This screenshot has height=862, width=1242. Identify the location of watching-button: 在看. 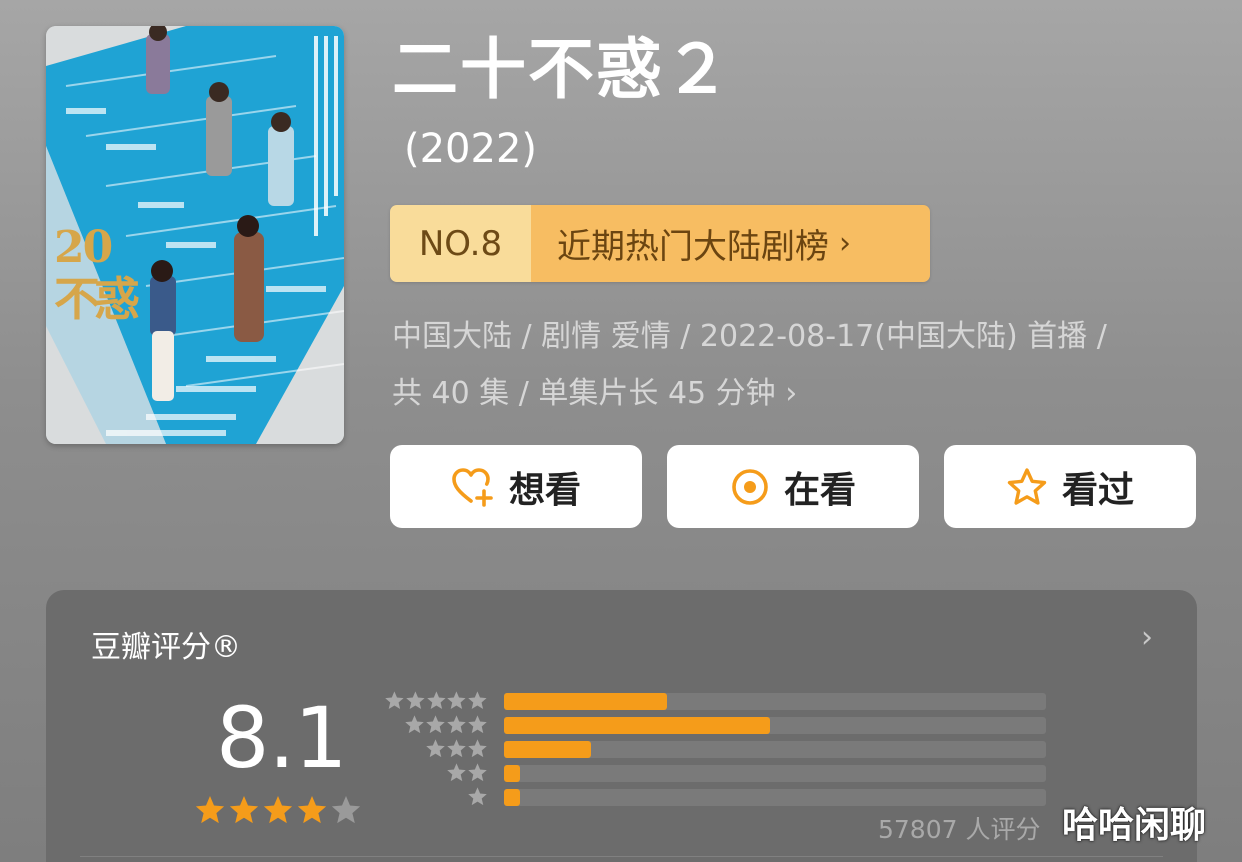
(793, 486).